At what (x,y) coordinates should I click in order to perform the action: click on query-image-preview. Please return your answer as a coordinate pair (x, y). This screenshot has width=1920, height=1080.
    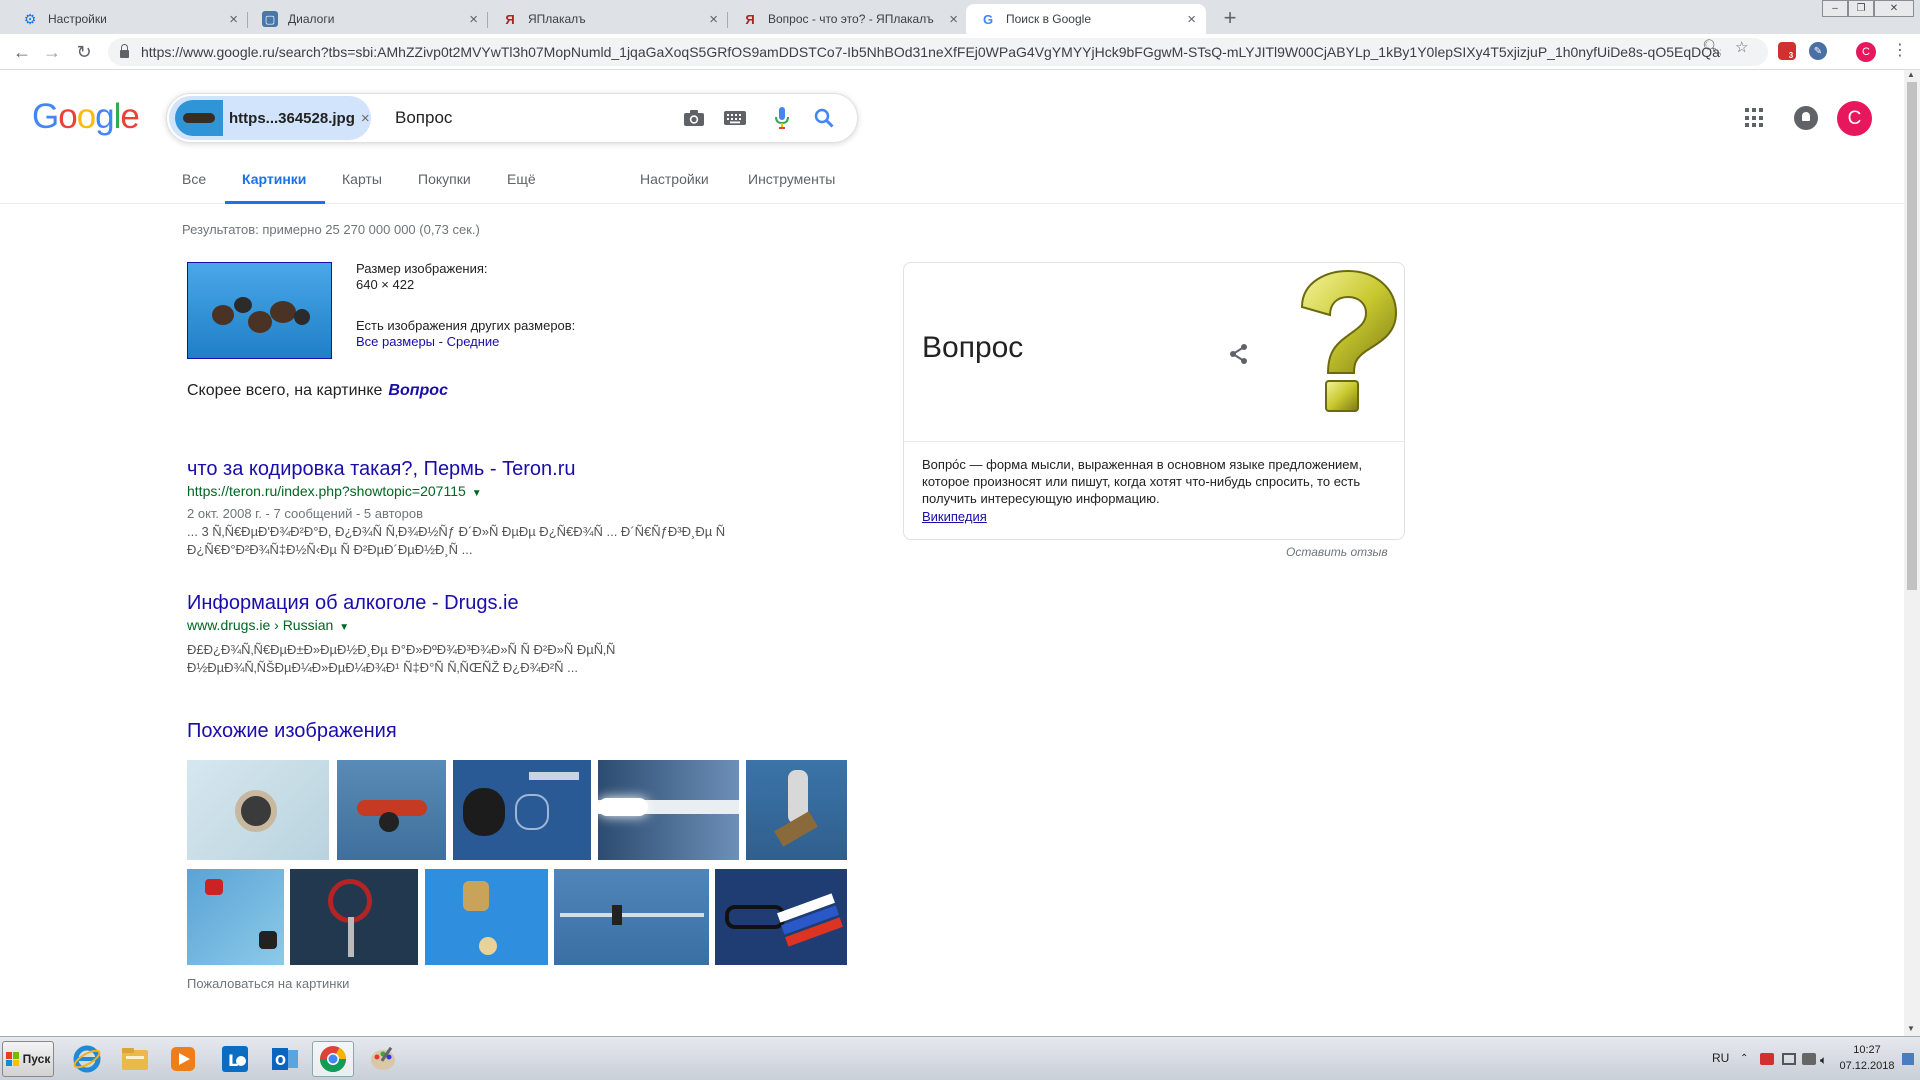
    Looking at the image, I should click on (259, 310).